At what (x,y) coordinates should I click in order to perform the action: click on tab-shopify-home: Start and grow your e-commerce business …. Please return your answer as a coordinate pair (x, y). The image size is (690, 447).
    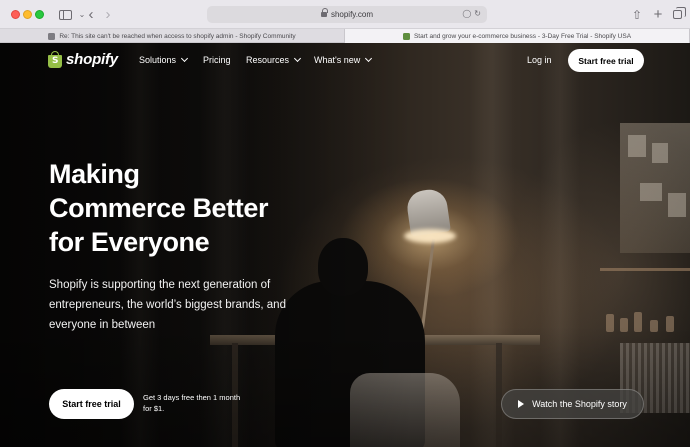
    Looking at the image, I should click on (517, 36).